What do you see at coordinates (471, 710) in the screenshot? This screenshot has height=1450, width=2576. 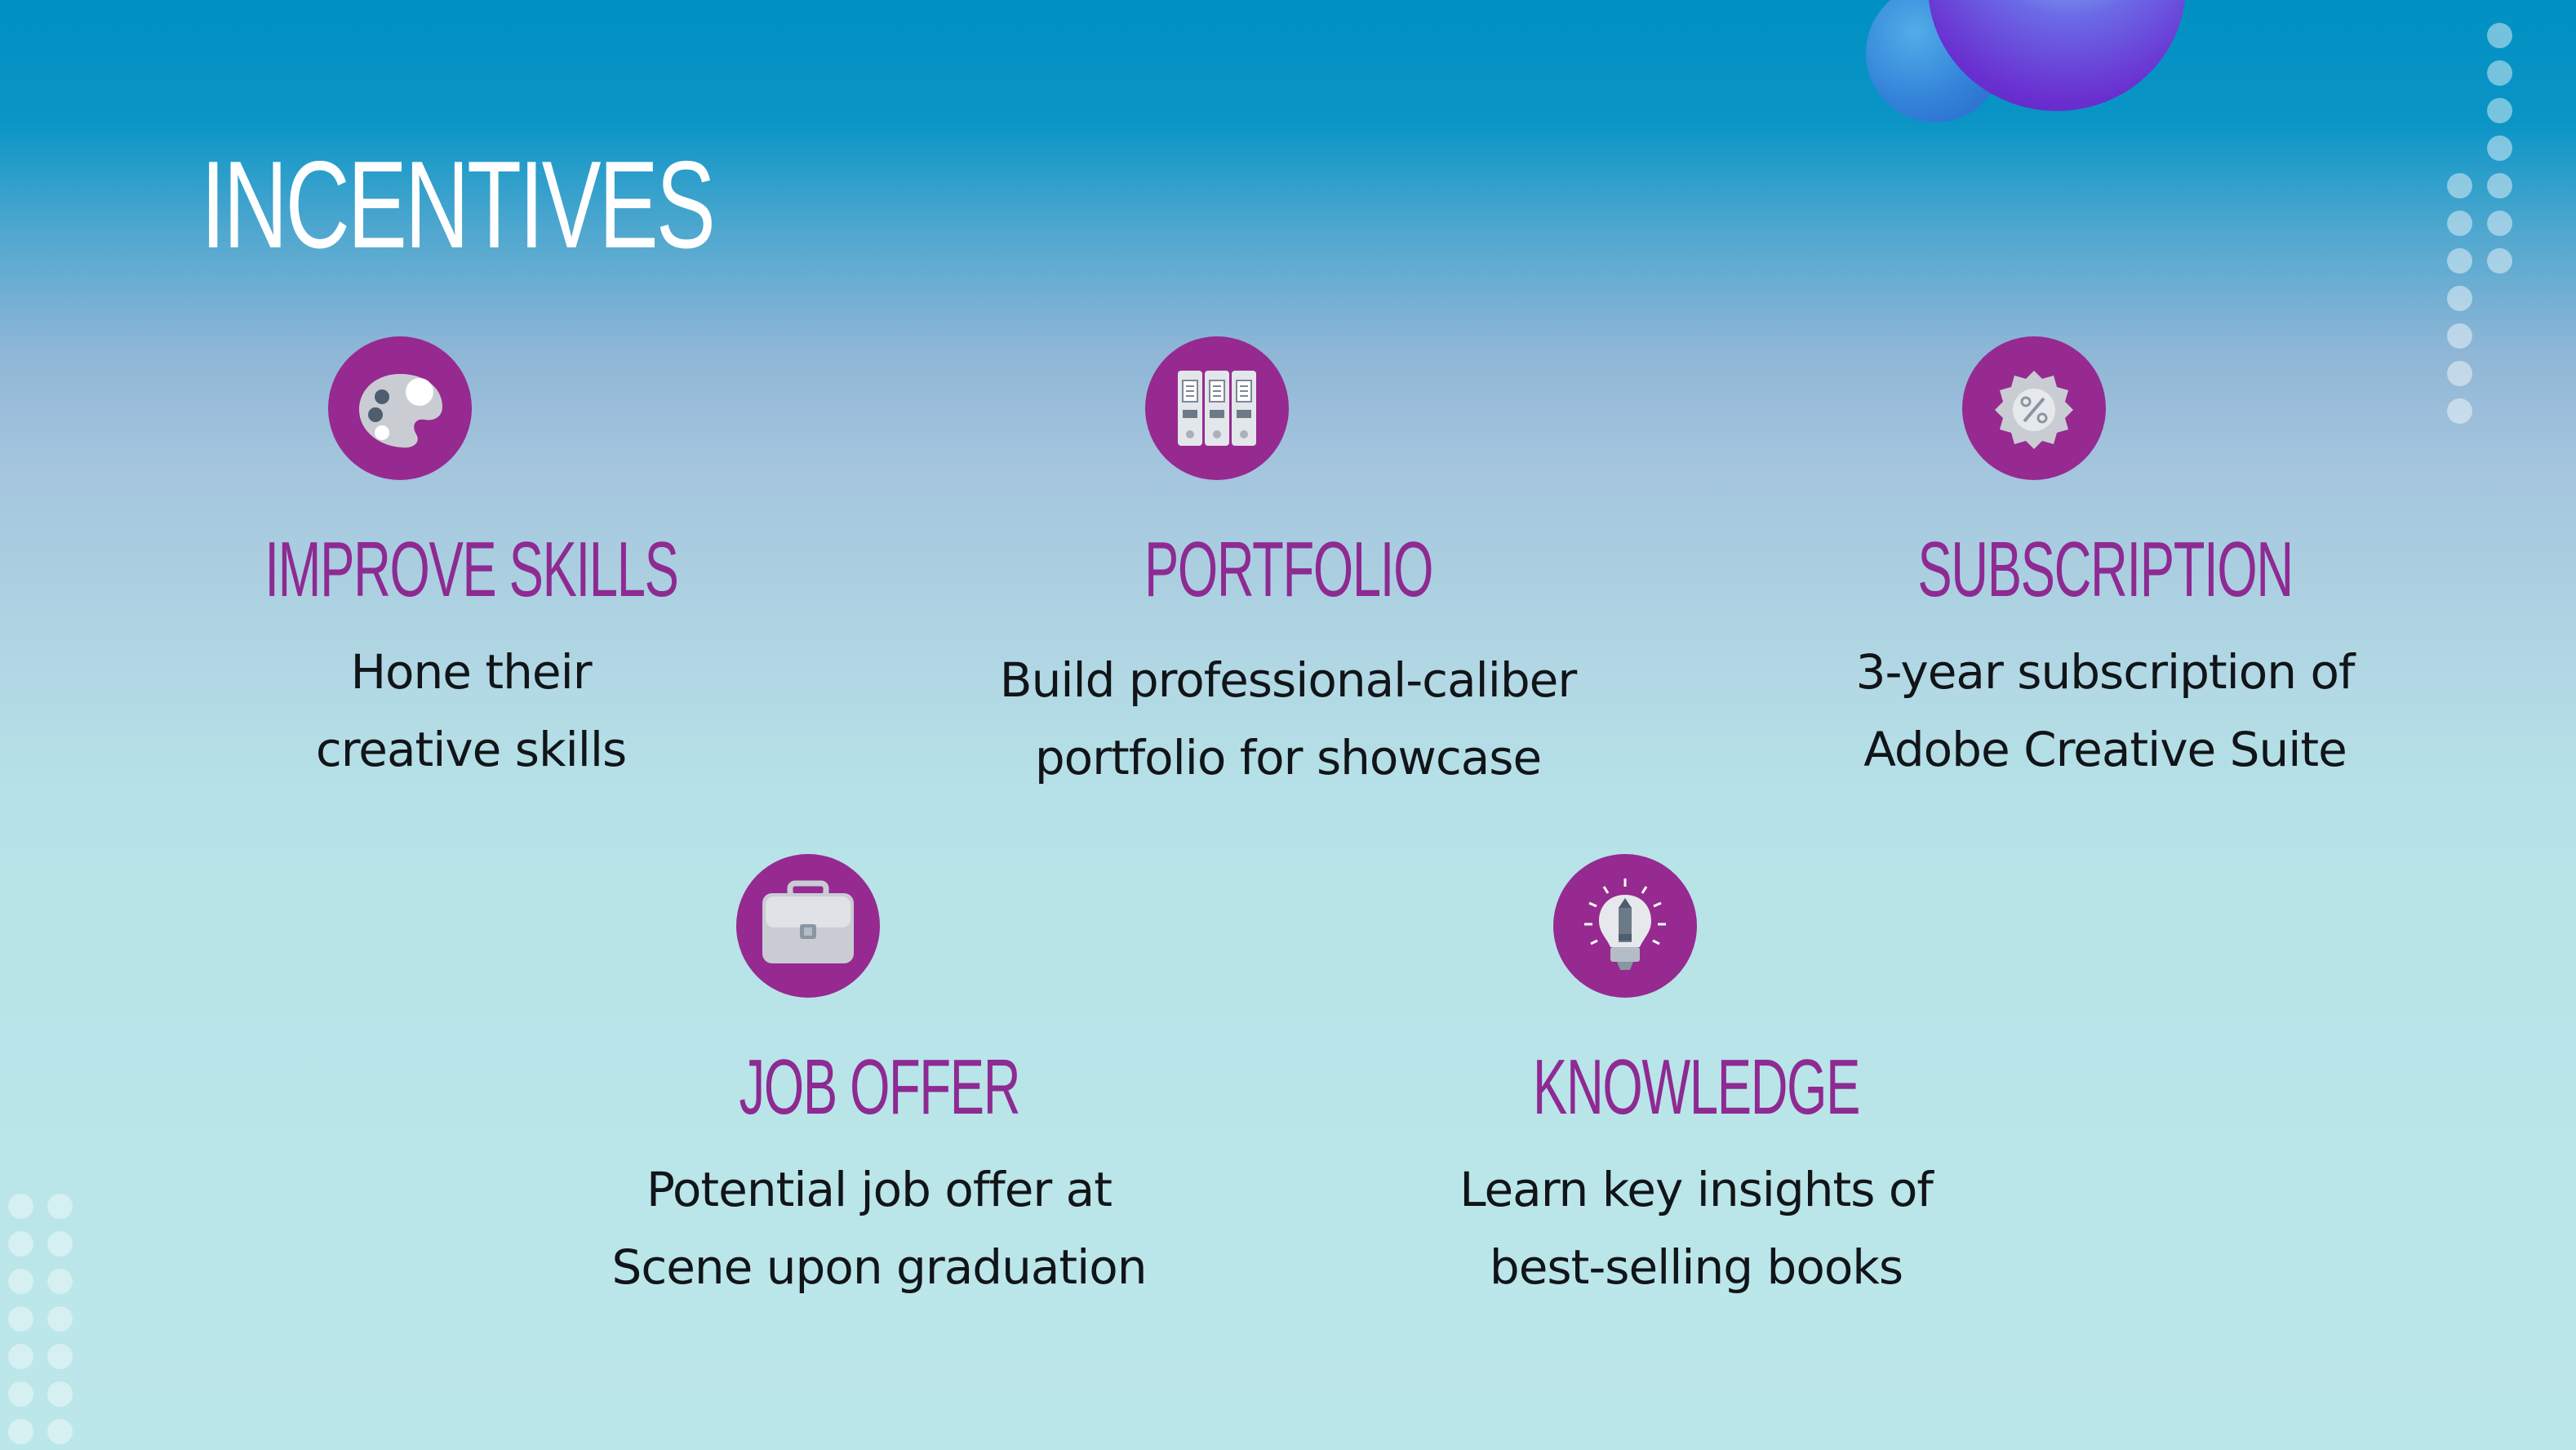 I see `incentive-description: Hone their creative skills` at bounding box center [471, 710].